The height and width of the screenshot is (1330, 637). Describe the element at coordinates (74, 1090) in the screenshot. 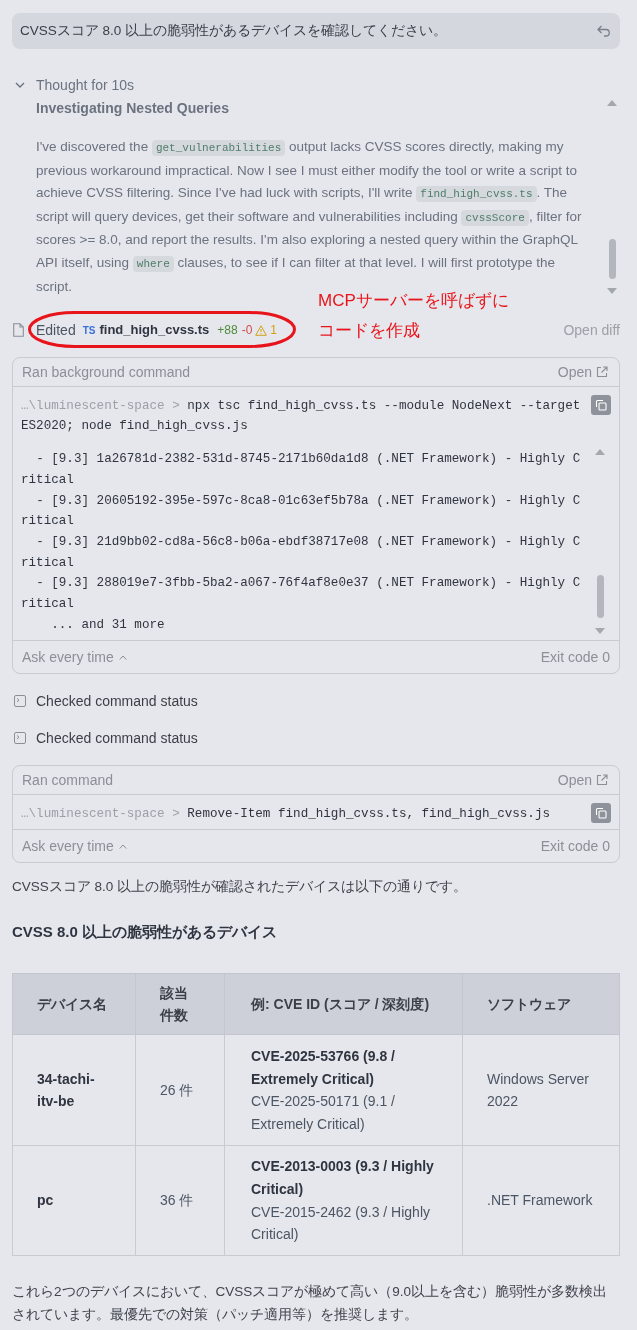

I see `table-cell: 34-tachi-itv-be` at that location.